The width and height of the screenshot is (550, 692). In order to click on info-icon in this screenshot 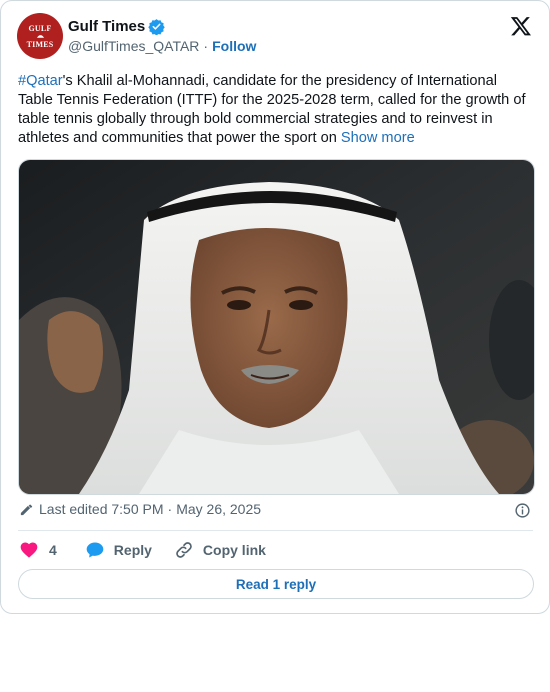, I will do `click(522, 510)`.